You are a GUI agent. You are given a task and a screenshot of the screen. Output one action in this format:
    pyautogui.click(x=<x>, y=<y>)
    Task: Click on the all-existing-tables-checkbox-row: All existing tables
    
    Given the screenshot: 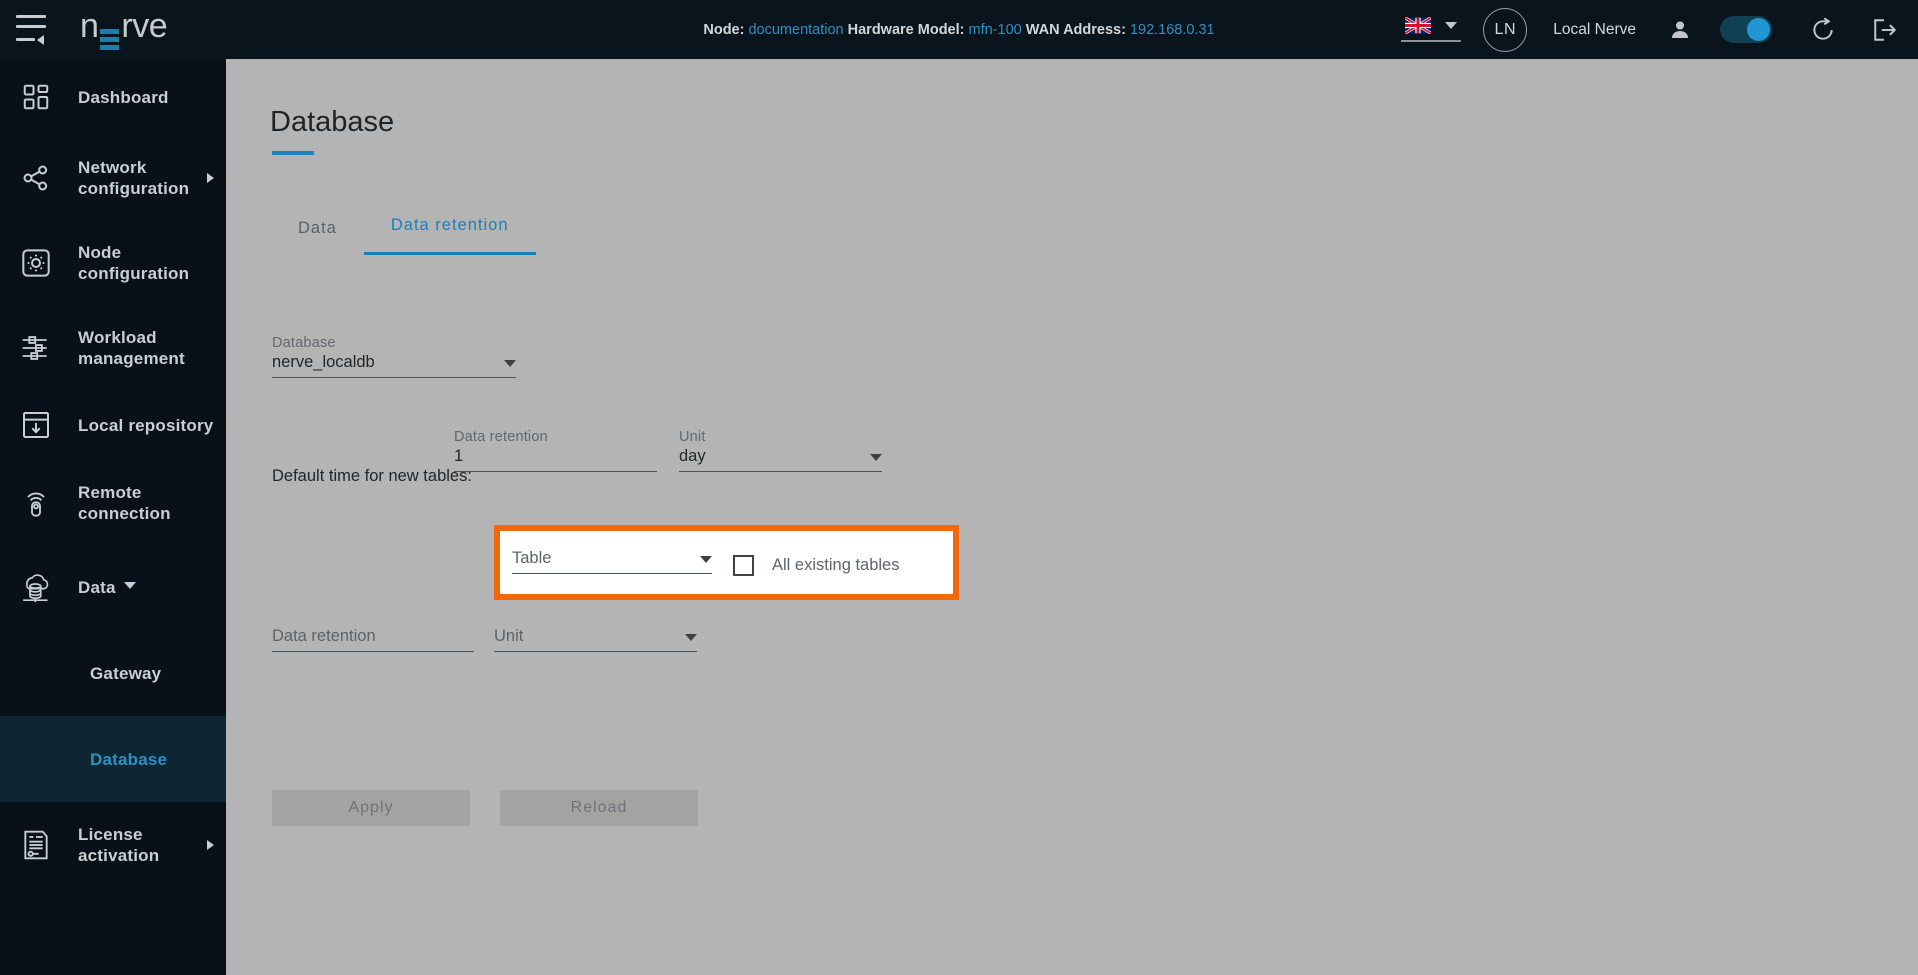 What is the action you would take?
    pyautogui.click(x=816, y=565)
    